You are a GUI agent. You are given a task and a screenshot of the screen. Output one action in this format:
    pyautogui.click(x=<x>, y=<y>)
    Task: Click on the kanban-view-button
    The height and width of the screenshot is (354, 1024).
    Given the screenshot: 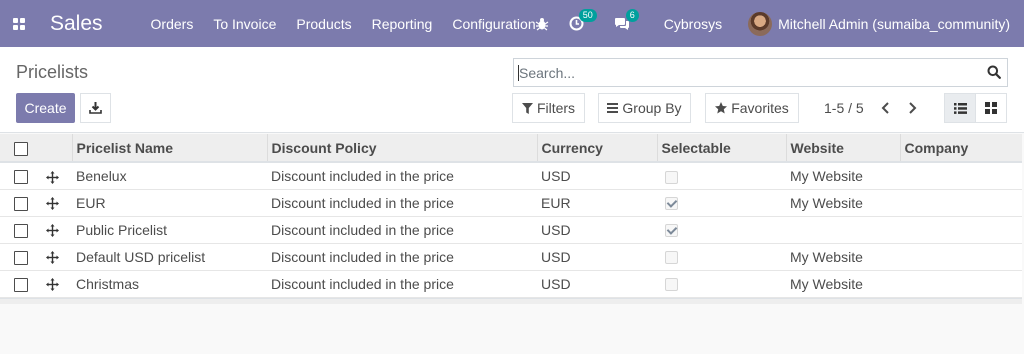 What is the action you would take?
    pyautogui.click(x=991, y=108)
    